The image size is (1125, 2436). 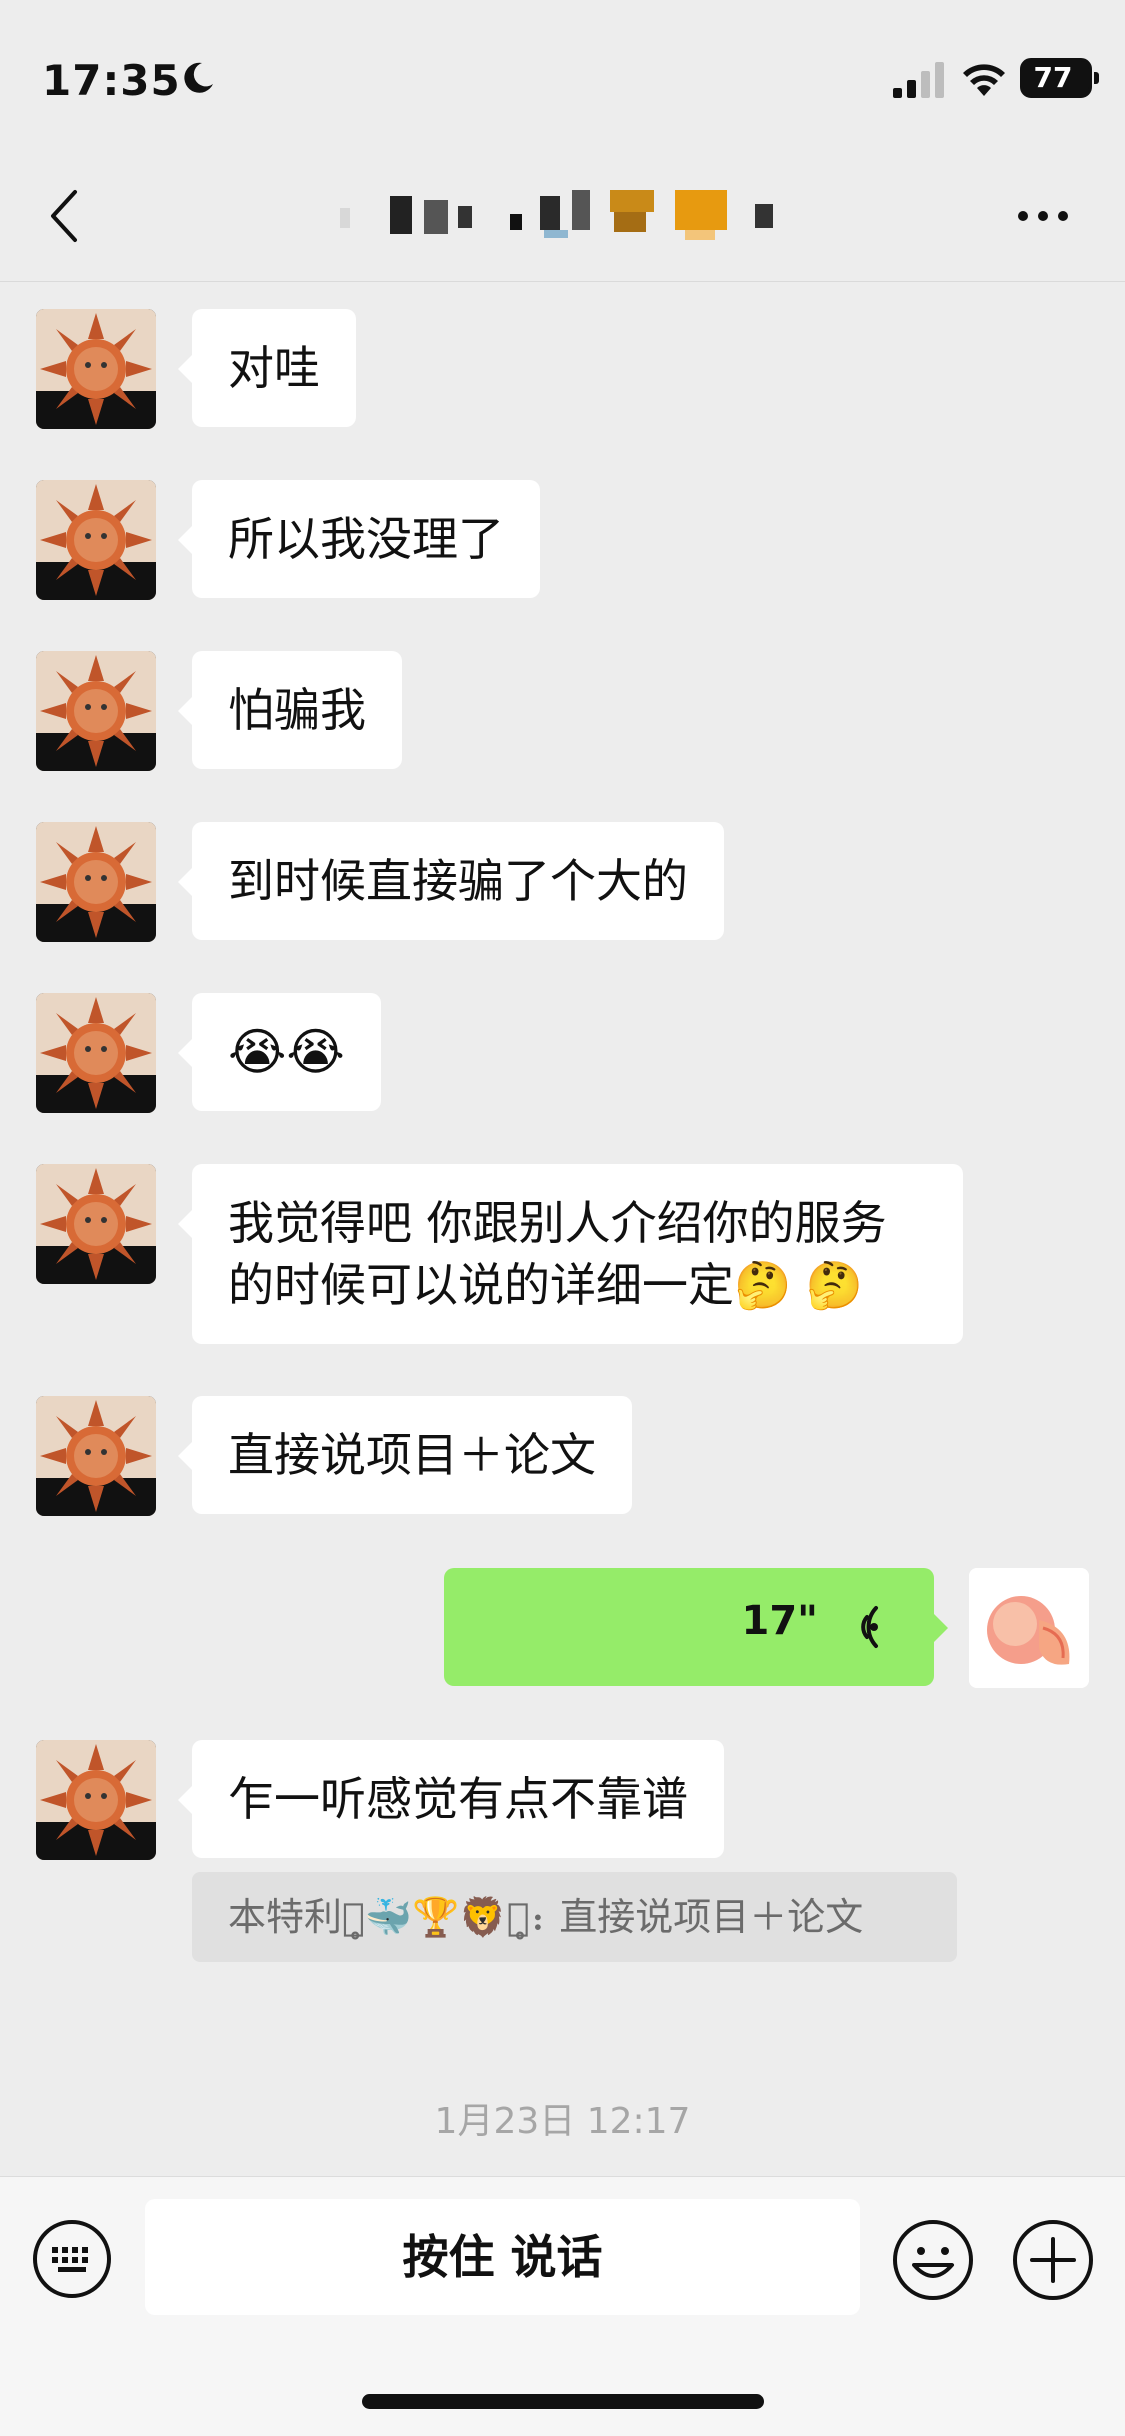 I want to click on moon-icon, so click(x=198, y=77).